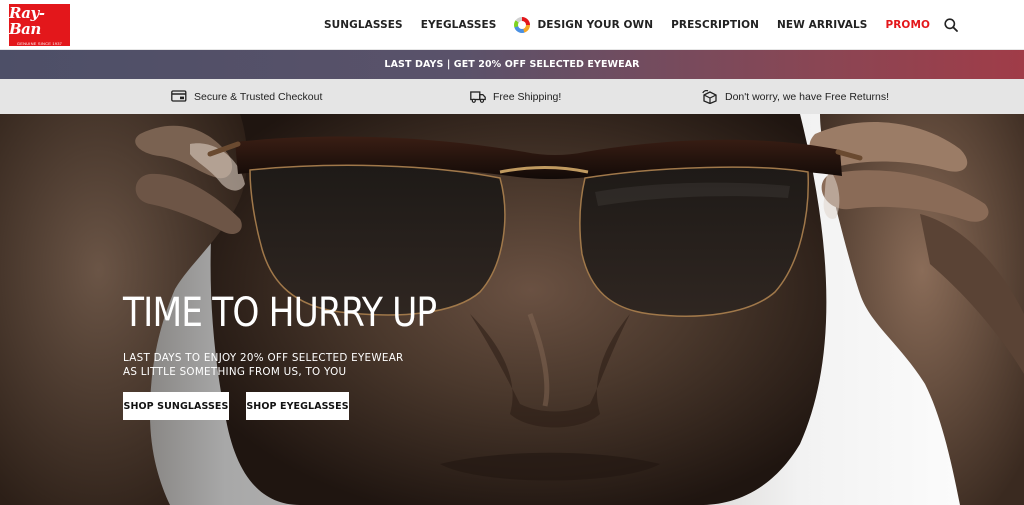  What do you see at coordinates (235, 371) in the screenshot?
I see `hero-subtitle-line-2: AS LITTLE SOMETHING FROM US, TO YOU` at bounding box center [235, 371].